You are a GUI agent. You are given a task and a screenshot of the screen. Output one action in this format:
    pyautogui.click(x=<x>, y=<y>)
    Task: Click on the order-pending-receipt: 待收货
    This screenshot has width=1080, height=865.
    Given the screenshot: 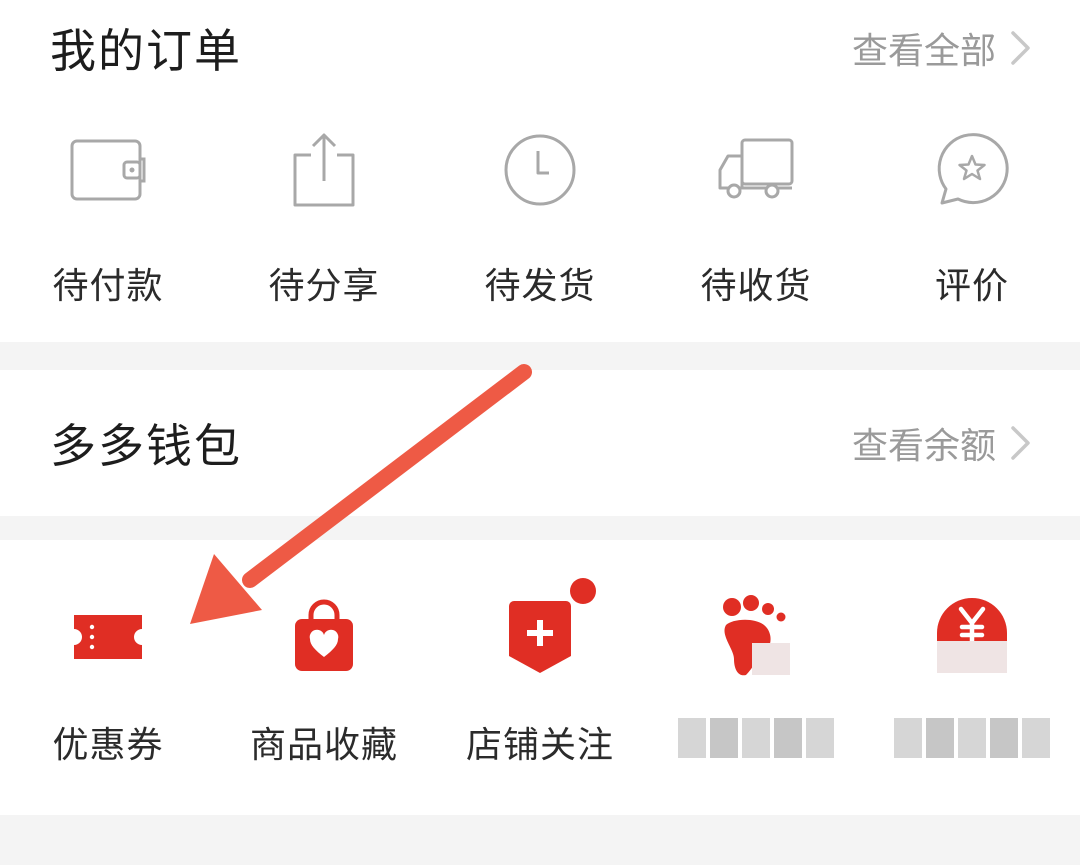 What is the action you would take?
    pyautogui.click(x=756, y=217)
    